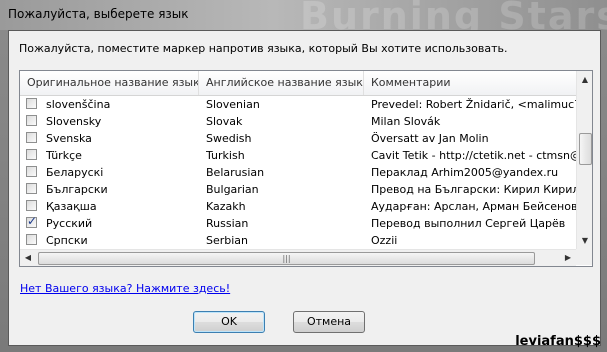  I want to click on horizontal-scroll-thumb: |||, so click(286, 258).